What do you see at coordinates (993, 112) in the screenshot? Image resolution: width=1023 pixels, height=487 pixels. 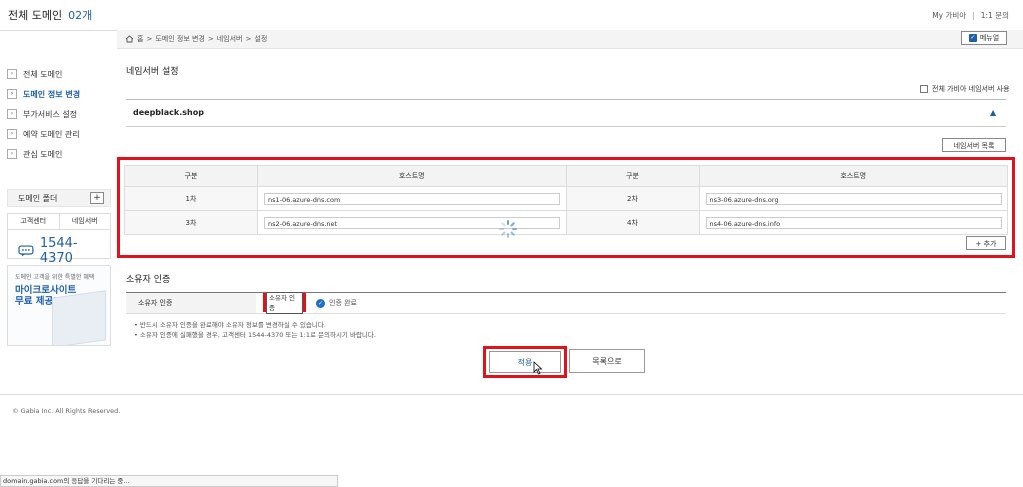 I see `collapse-up-icon: ▲` at bounding box center [993, 112].